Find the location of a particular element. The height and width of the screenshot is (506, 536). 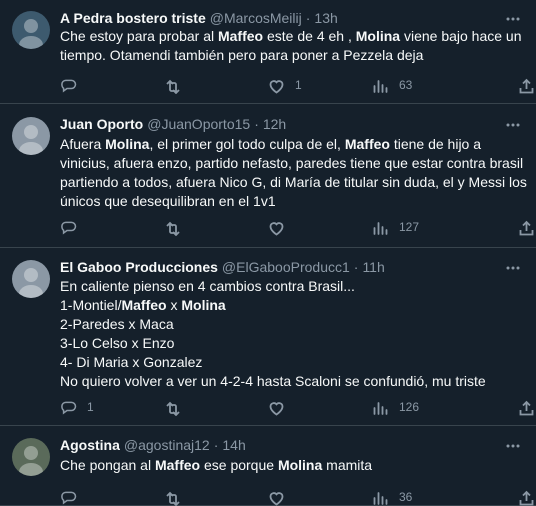

text-segment: ese porque is located at coordinates (239, 465).